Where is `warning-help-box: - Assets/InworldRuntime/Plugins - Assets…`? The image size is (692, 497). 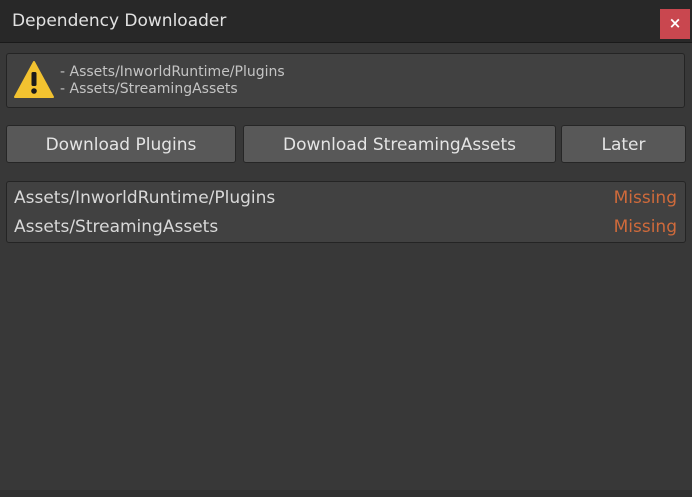 warning-help-box: - Assets/InworldRuntime/Plugins - Assets… is located at coordinates (345, 80).